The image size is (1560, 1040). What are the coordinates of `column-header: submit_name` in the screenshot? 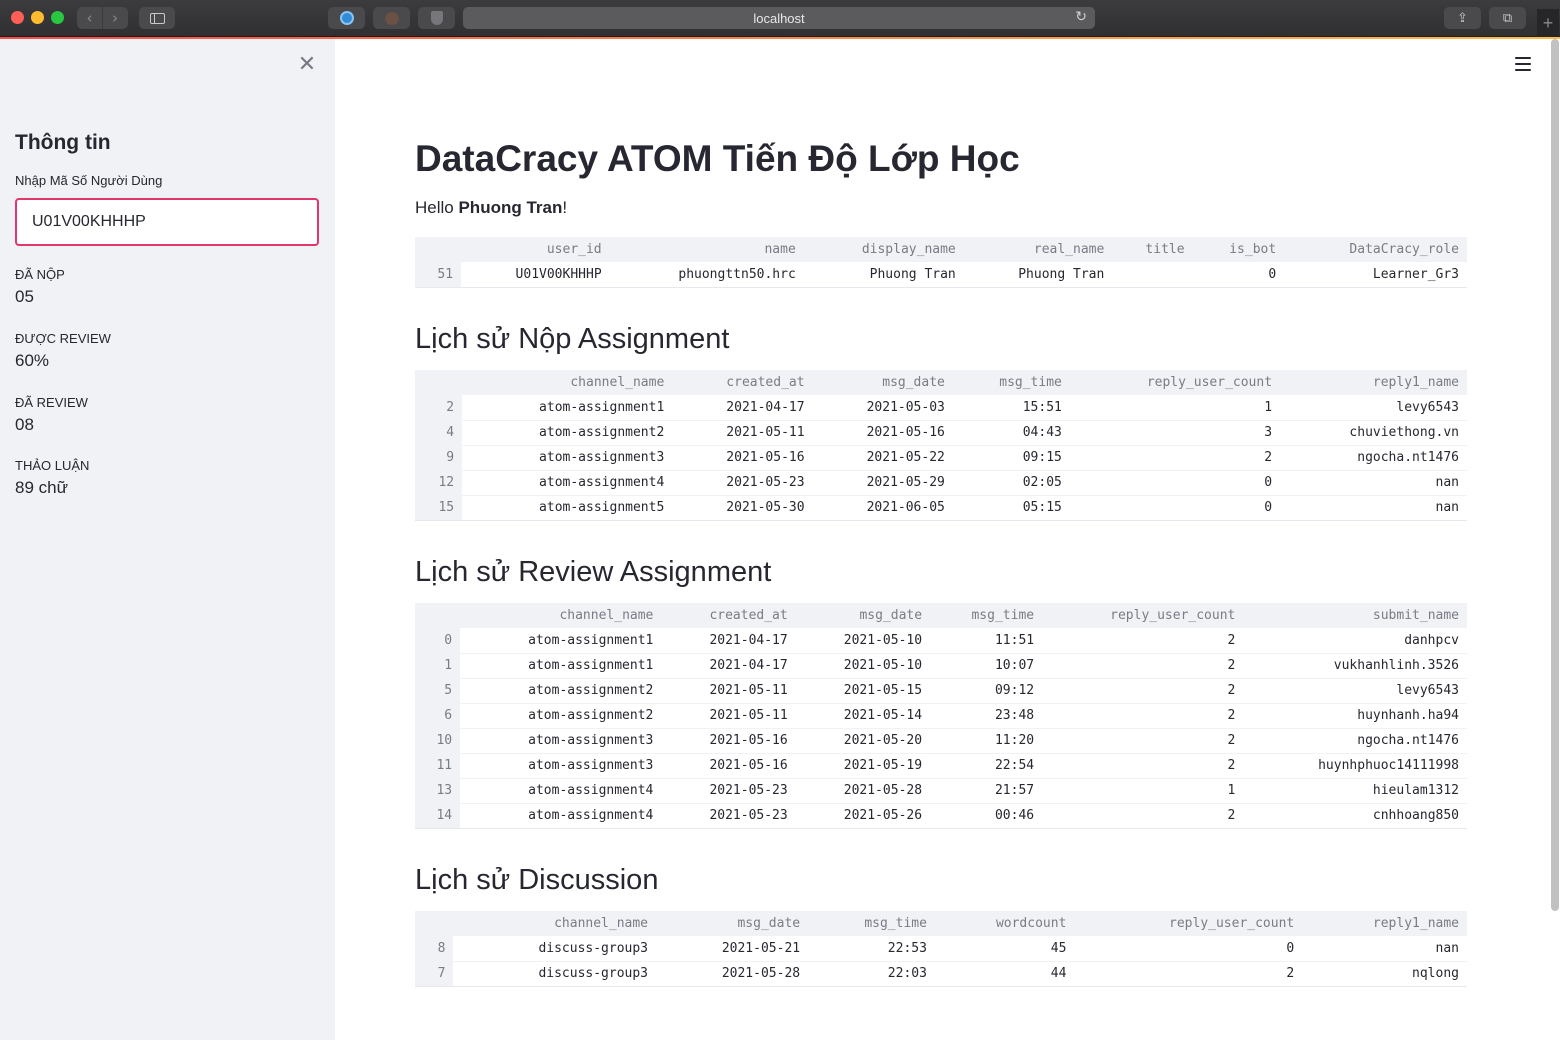 It's located at (1355, 615).